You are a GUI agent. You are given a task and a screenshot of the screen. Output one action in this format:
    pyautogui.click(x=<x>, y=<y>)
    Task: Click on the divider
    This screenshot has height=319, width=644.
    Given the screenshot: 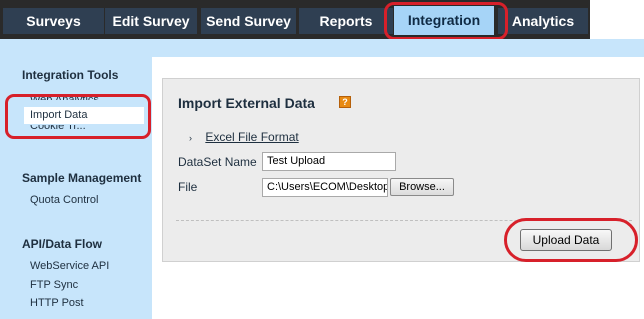 What is the action you would take?
    pyautogui.click(x=404, y=220)
    